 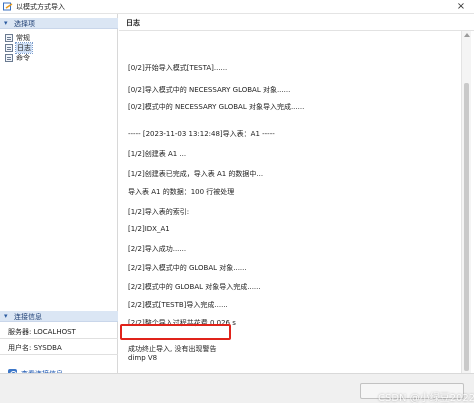 I want to click on option-item-log: 日志, so click(x=35, y=48).